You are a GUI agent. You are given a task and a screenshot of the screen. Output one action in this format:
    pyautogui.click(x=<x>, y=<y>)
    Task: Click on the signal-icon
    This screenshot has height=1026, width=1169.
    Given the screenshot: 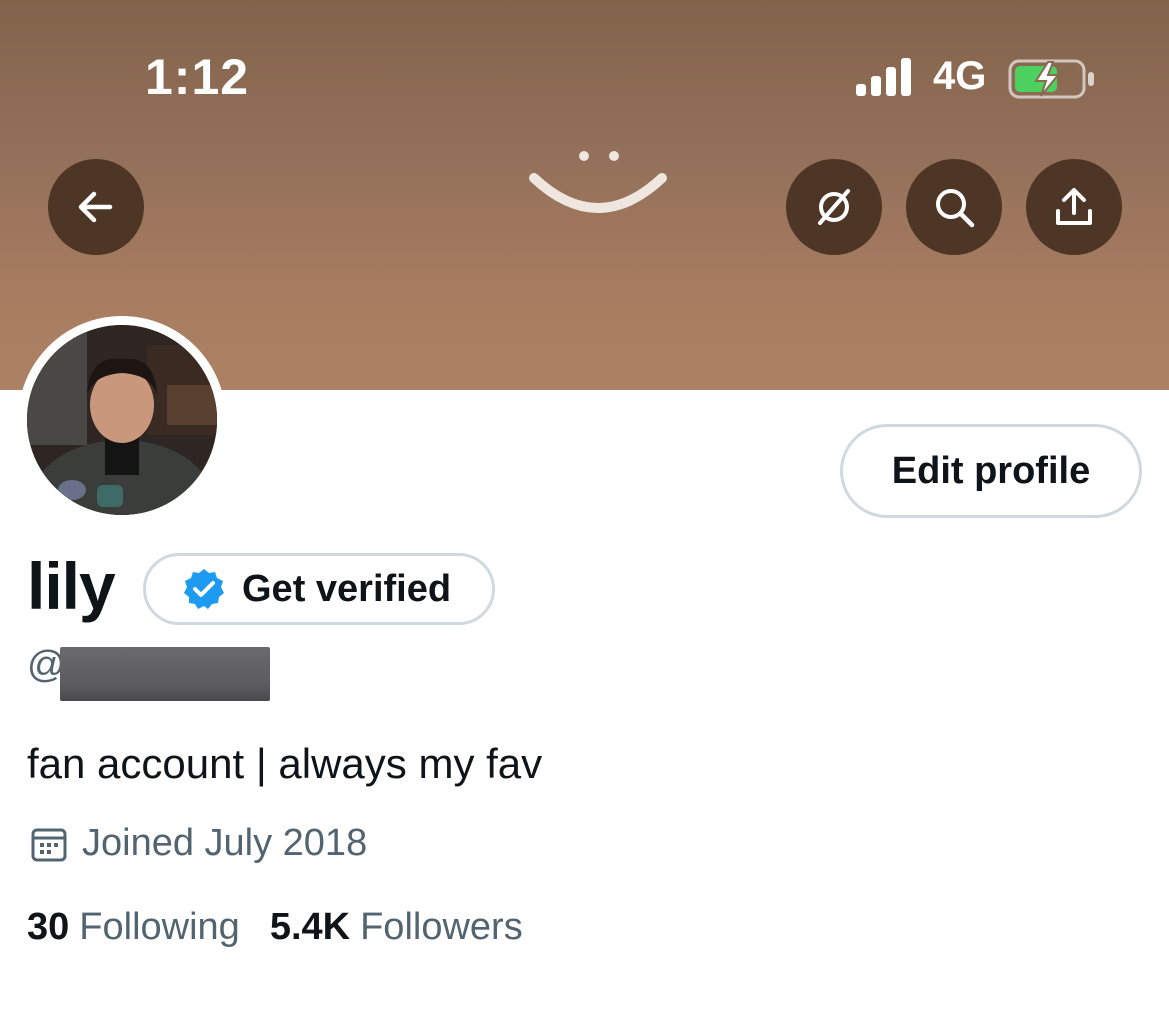 What is the action you would take?
    pyautogui.click(x=883, y=77)
    